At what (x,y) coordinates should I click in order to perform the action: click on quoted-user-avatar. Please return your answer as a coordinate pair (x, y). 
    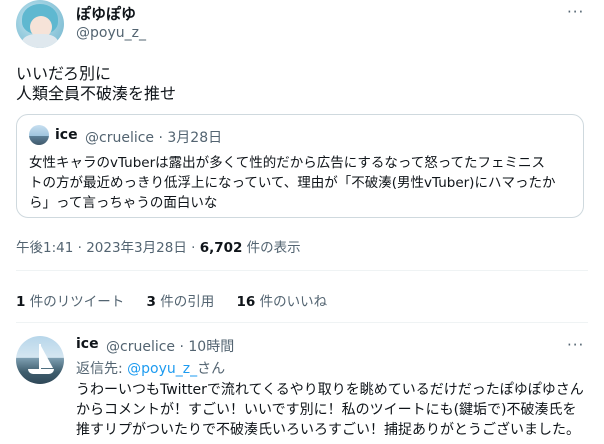
    Looking at the image, I should click on (39, 135).